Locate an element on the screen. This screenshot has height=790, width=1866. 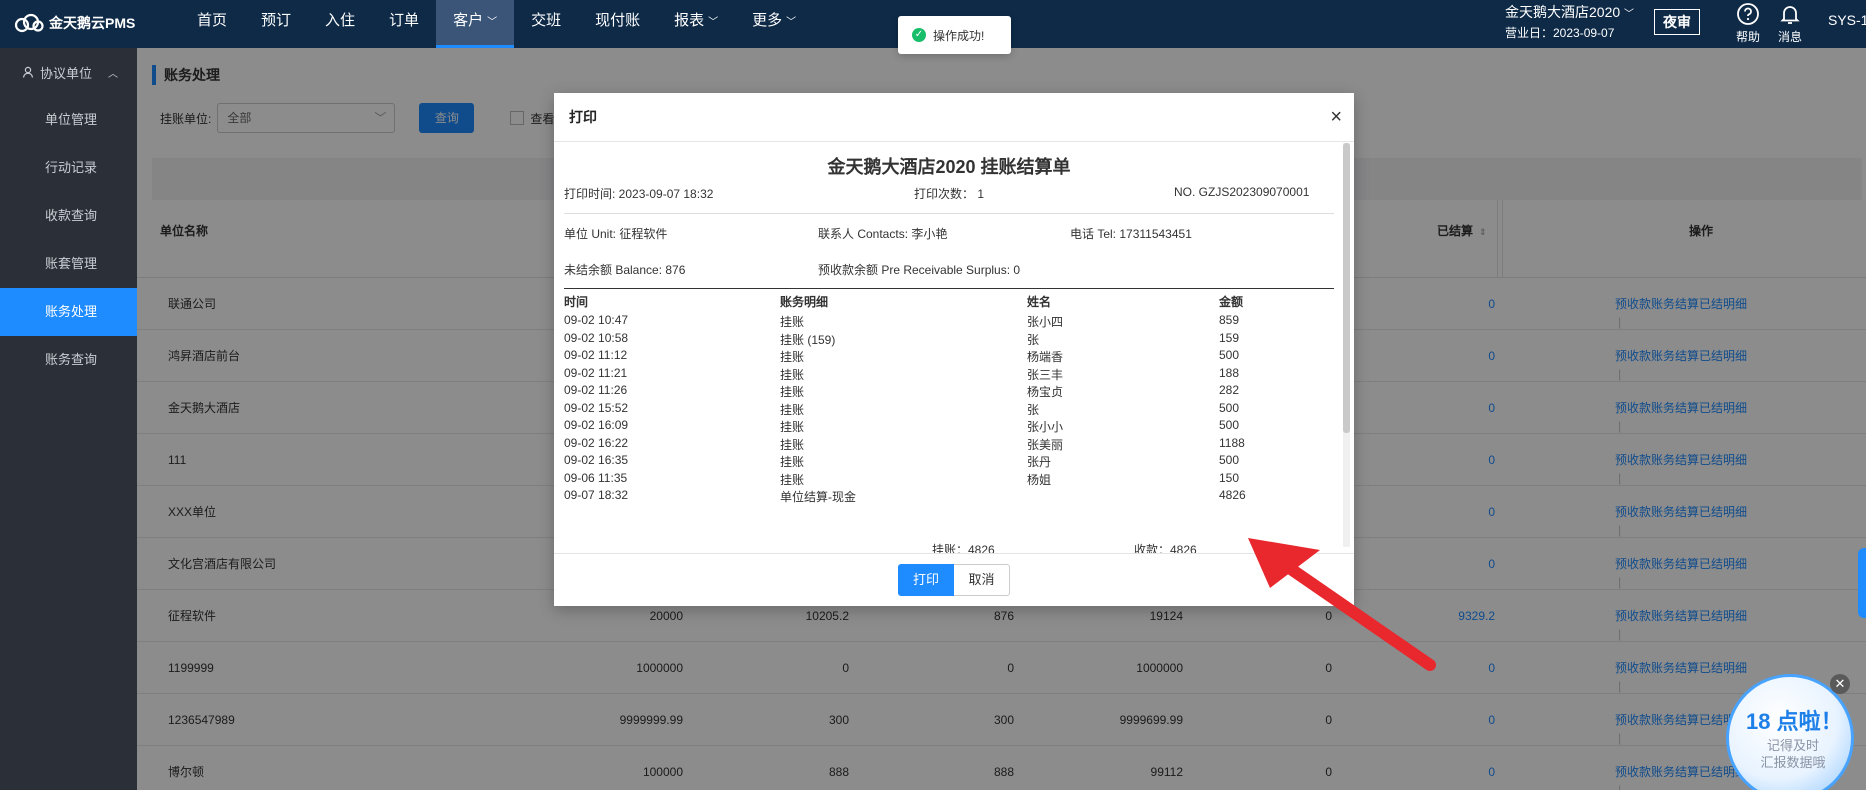
print-button: 打印 is located at coordinates (926, 580).